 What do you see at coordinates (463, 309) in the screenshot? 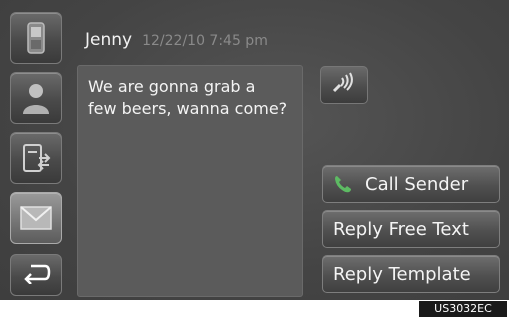
I see `figure-code: US3032EC` at bounding box center [463, 309].